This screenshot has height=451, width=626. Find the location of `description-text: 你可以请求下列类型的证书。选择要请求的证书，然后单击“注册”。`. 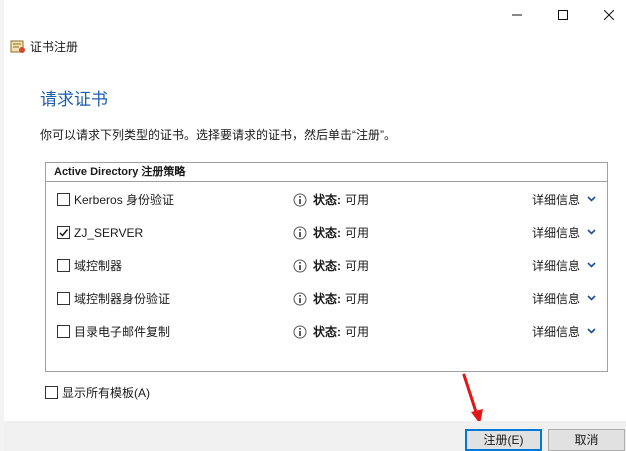

description-text: 你可以请求下列类型的证书。选择要请求的证书，然后单击“注册”。 is located at coordinates (218, 135).